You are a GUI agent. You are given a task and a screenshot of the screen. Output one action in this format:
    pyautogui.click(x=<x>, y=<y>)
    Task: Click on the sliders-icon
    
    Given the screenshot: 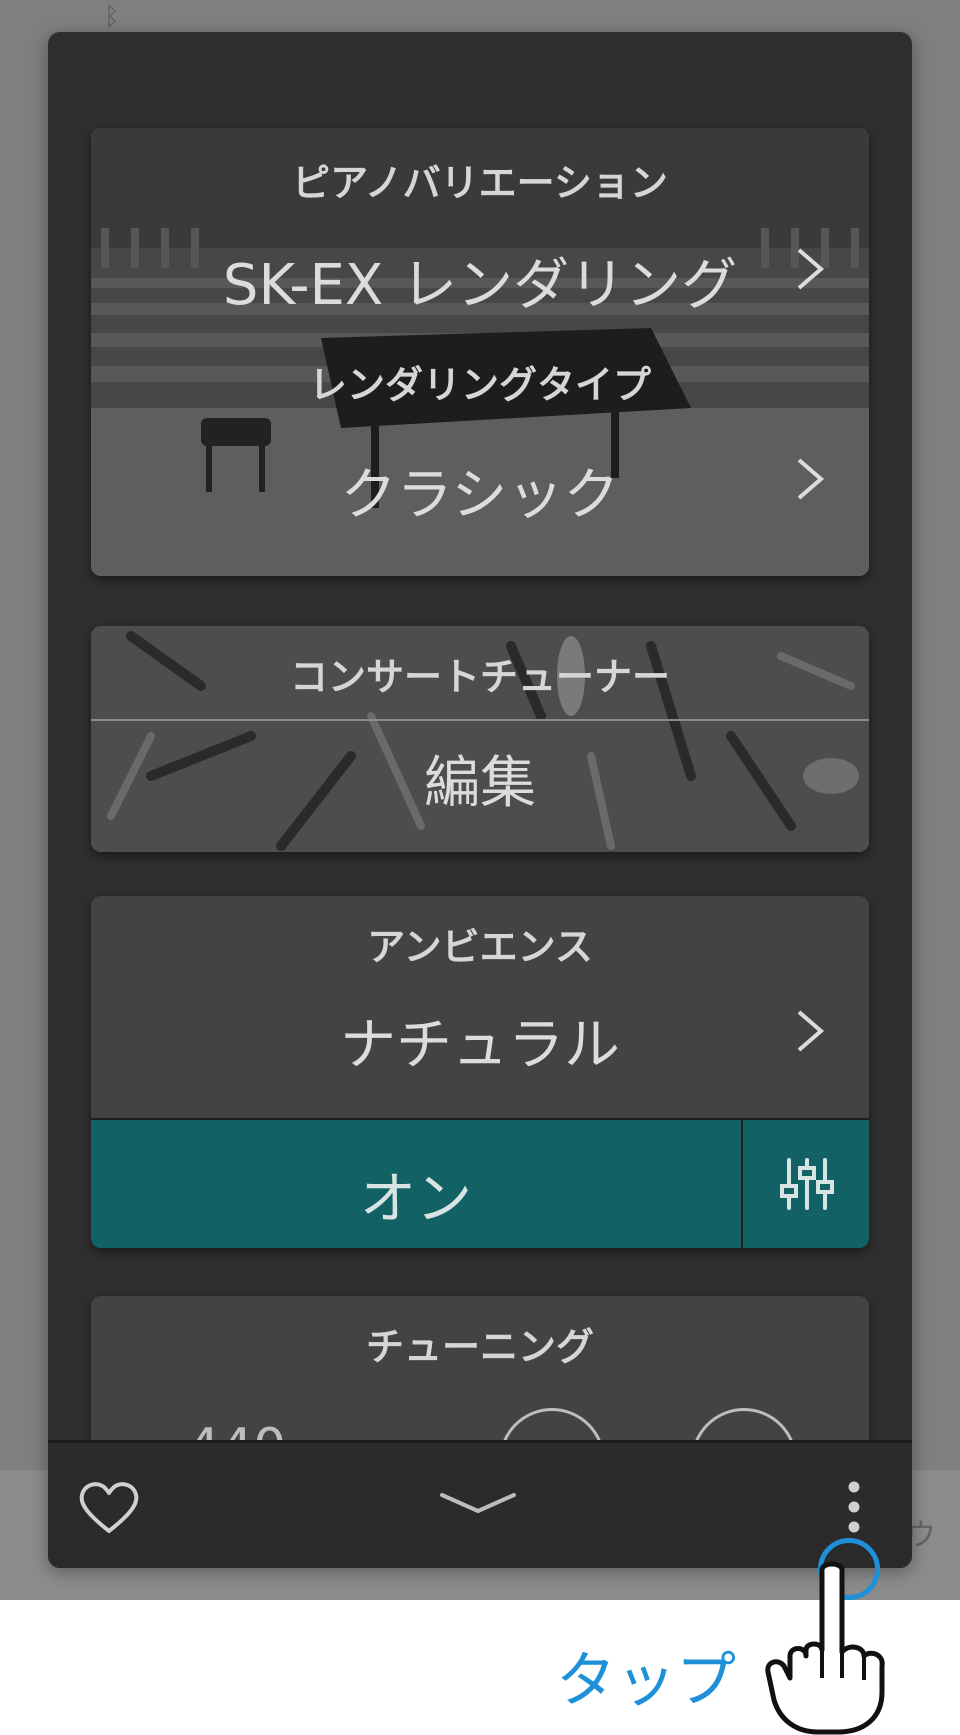 What is the action you would take?
    pyautogui.click(x=807, y=1184)
    